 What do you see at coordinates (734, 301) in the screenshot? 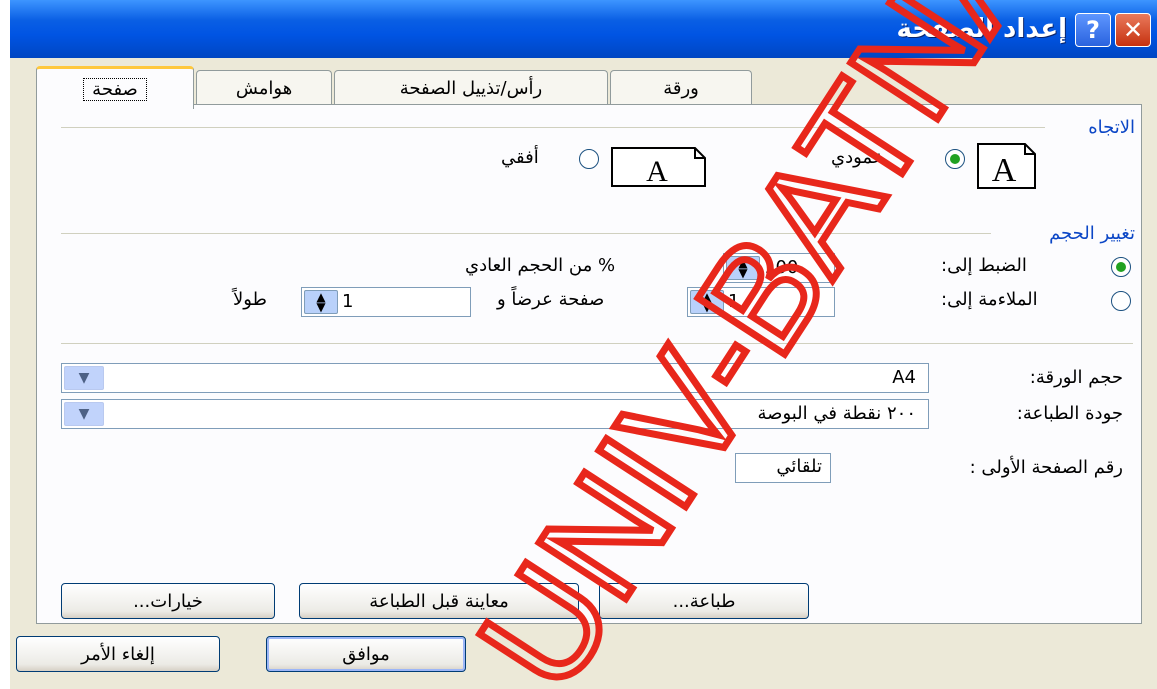
I see `fit-wide-value: 1` at bounding box center [734, 301].